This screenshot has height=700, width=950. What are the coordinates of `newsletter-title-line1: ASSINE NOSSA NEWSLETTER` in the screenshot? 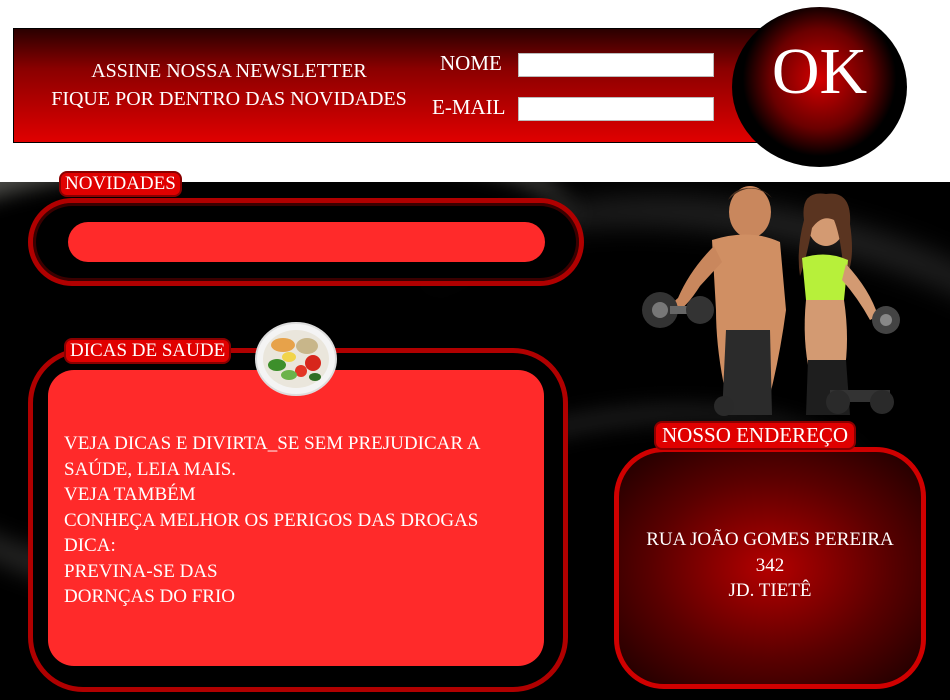 It's located at (229, 71).